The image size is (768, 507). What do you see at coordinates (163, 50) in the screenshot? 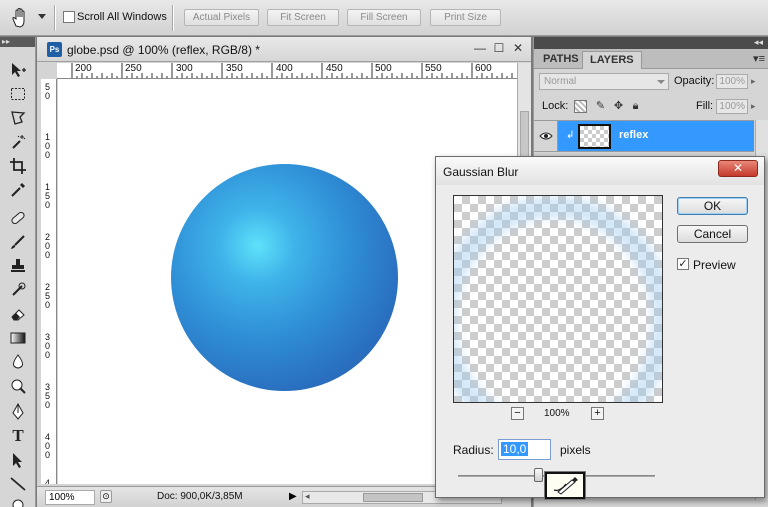
I see `document-title: globe.psd @ 100% (reflex, RGB/8) *` at bounding box center [163, 50].